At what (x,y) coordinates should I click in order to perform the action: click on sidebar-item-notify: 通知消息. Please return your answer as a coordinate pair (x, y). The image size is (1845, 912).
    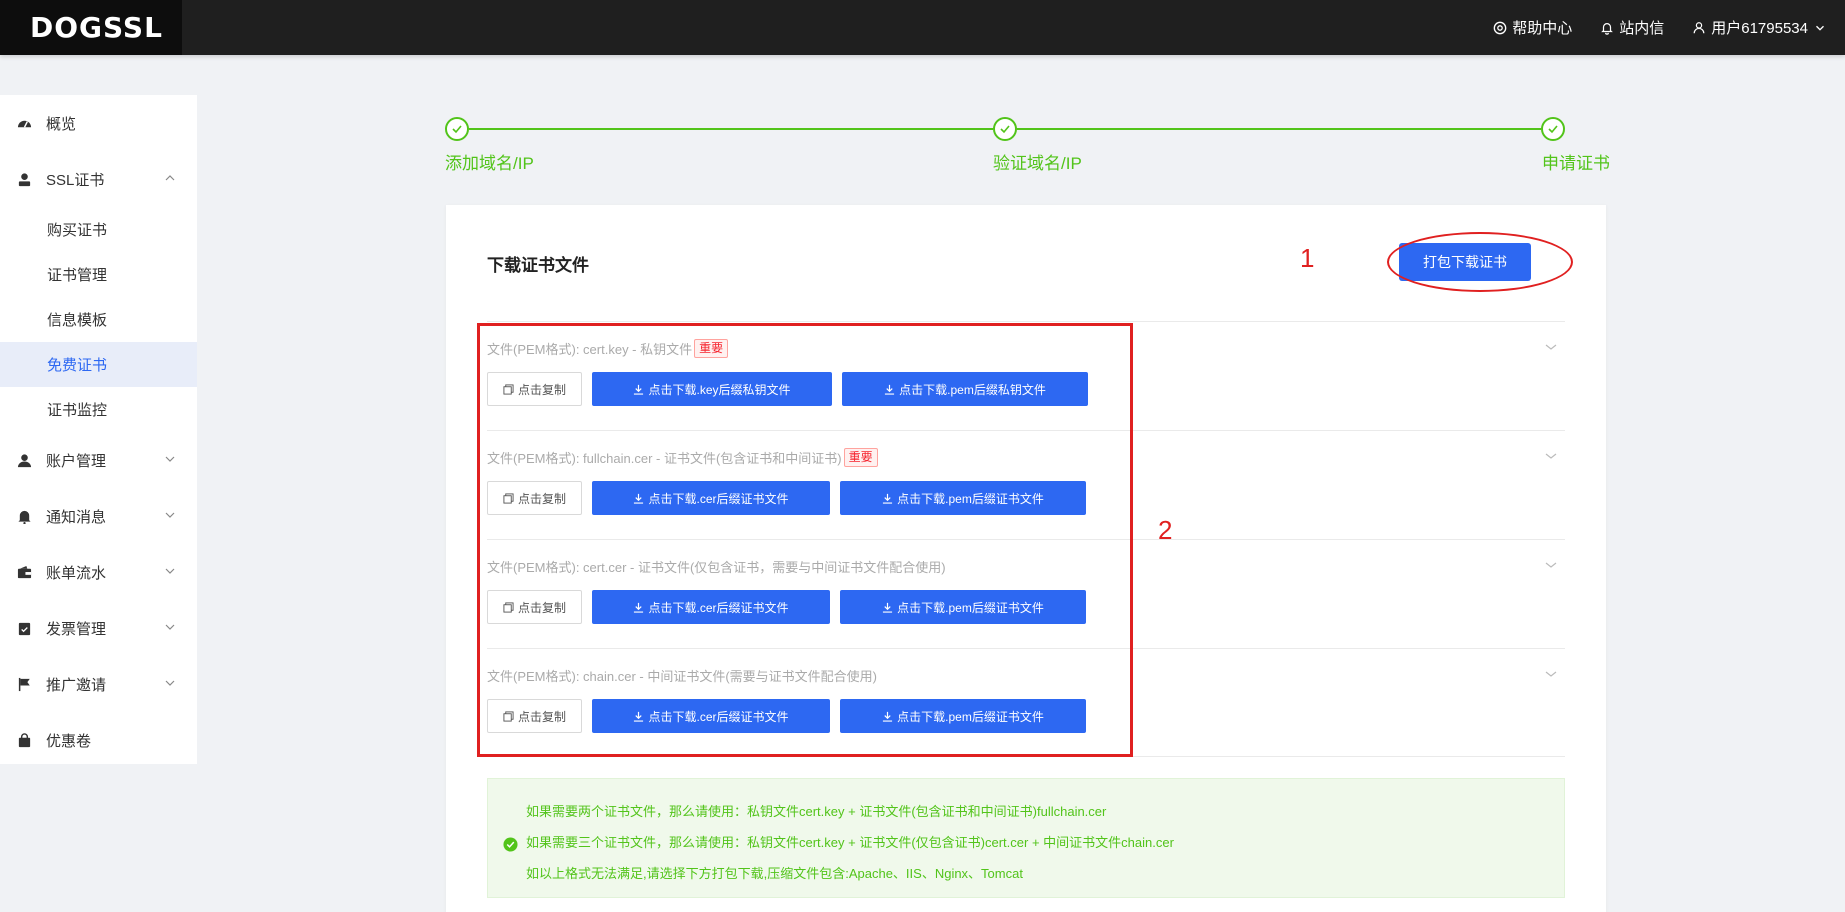
    Looking at the image, I should click on (98, 516).